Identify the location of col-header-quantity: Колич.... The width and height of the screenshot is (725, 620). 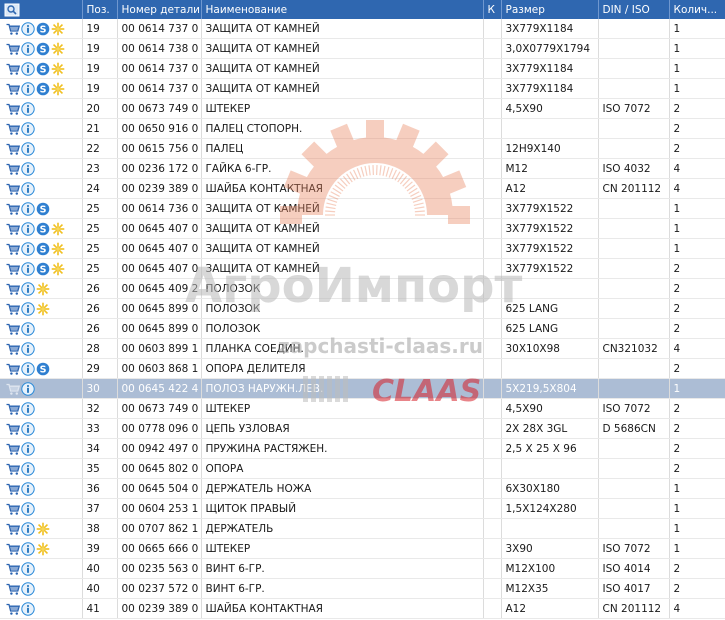
(697, 9).